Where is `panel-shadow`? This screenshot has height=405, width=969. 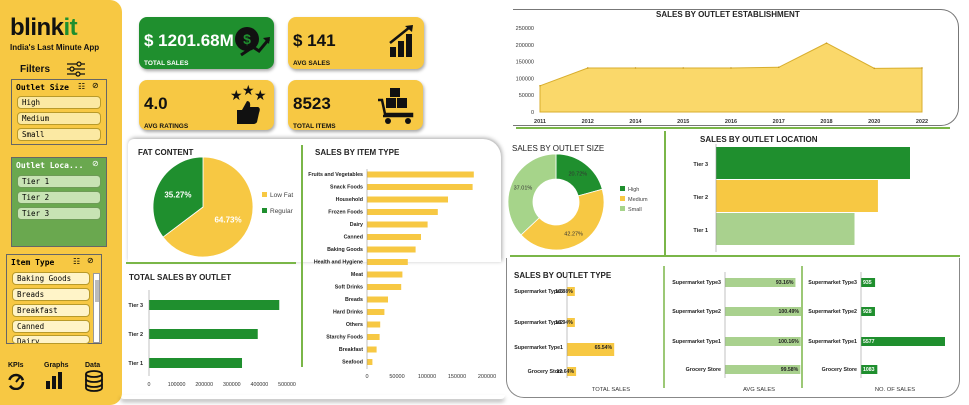
panel-shadow is located at coordinates (312, 397).